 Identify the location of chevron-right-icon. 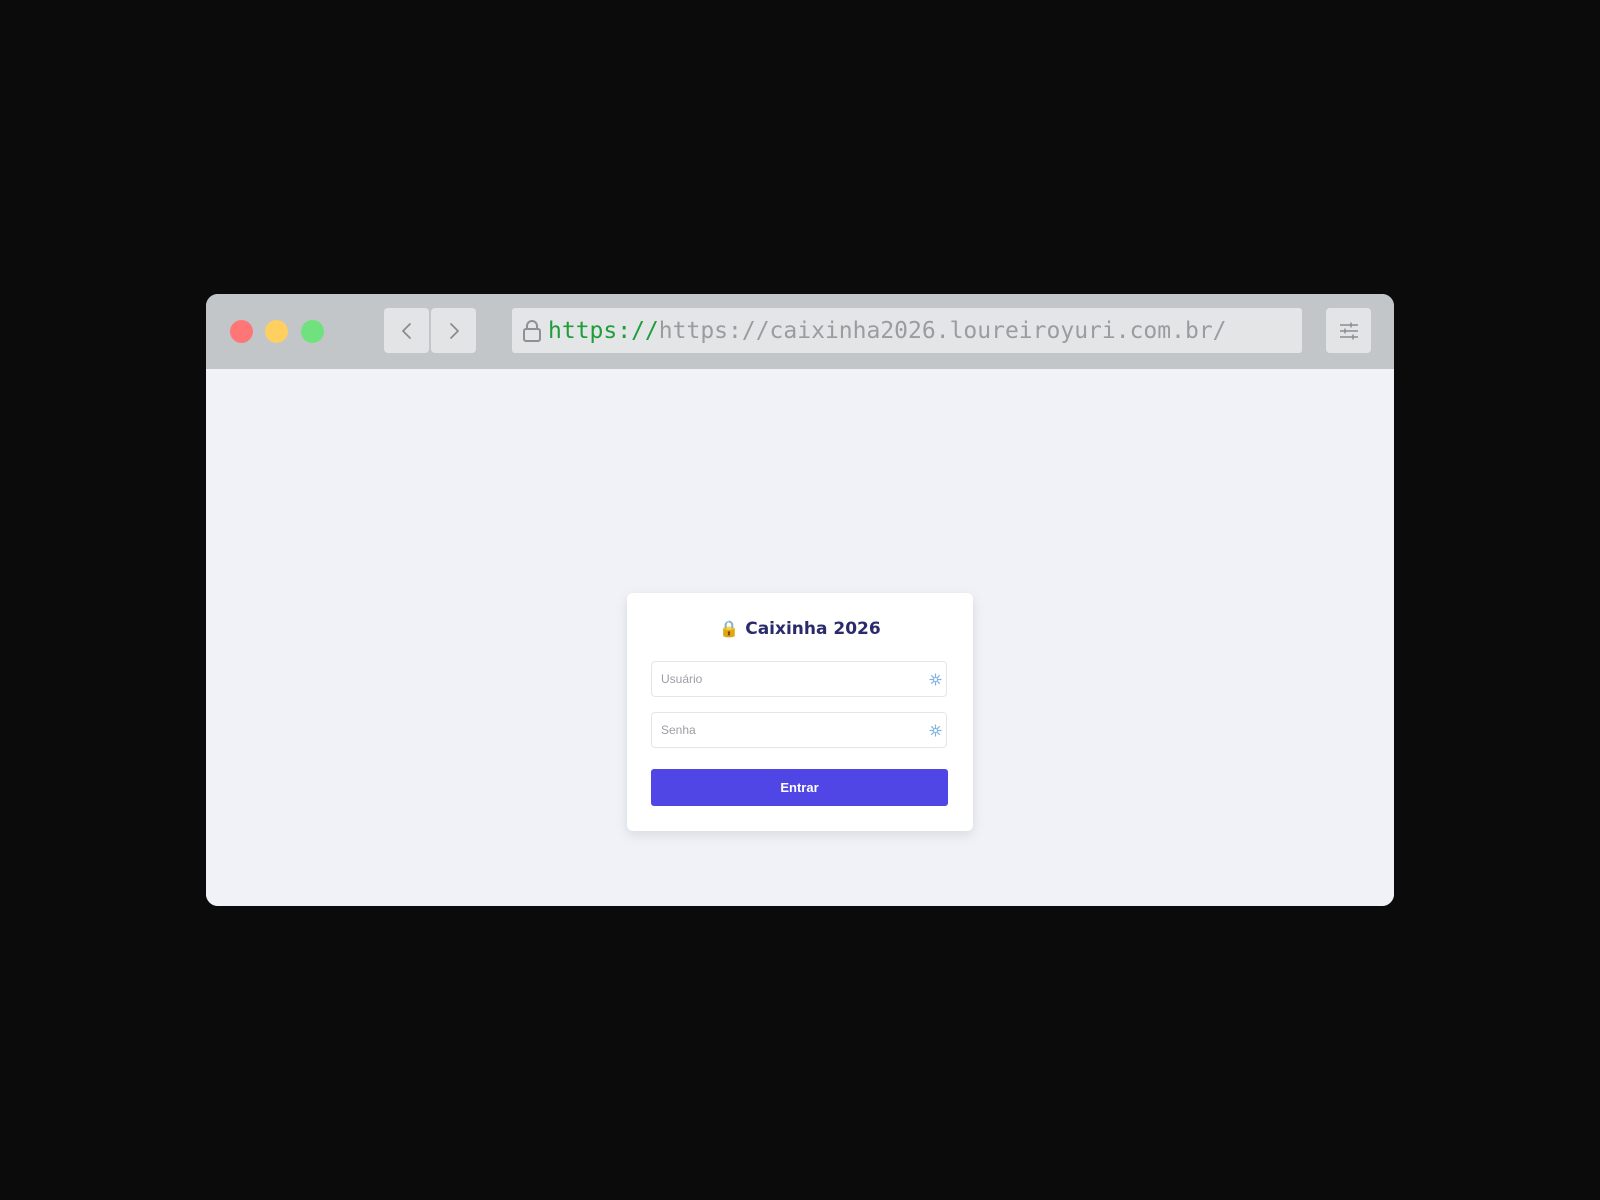
(454, 330).